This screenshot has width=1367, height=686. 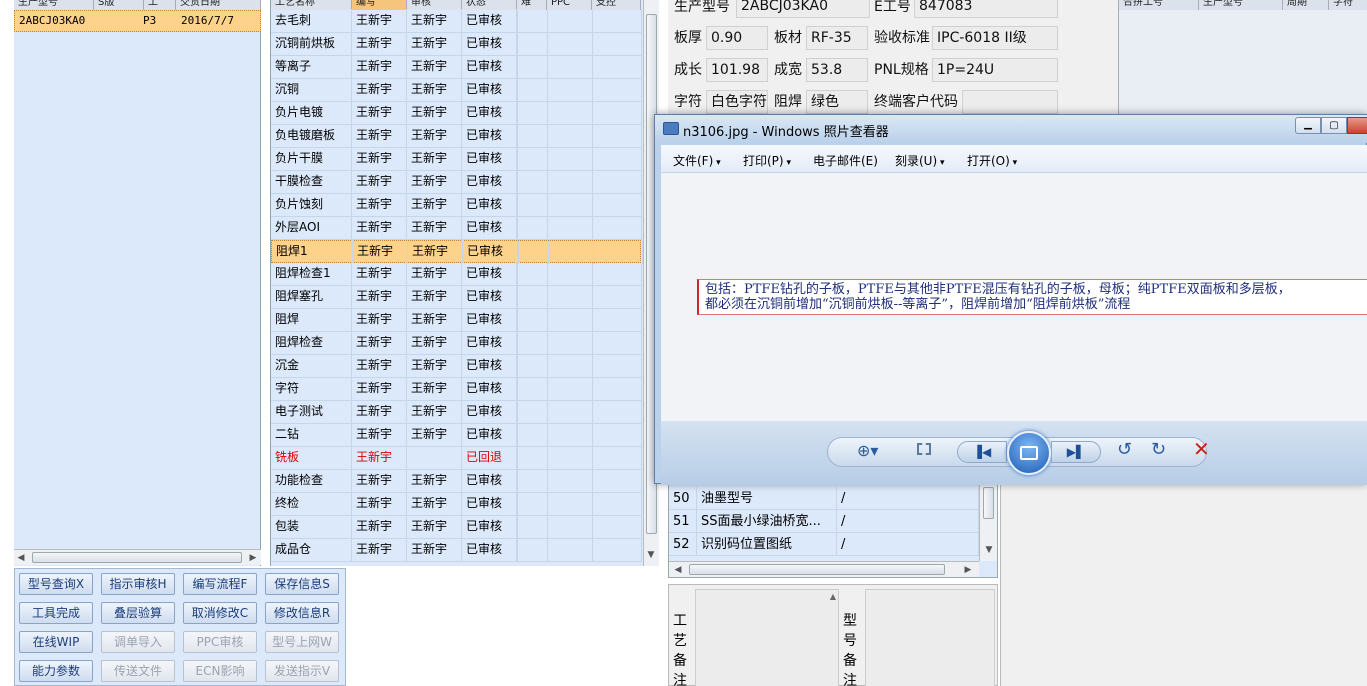 I want to click on table-row: 成品仓 王新宇 王新宇 已审核, so click(x=456, y=550).